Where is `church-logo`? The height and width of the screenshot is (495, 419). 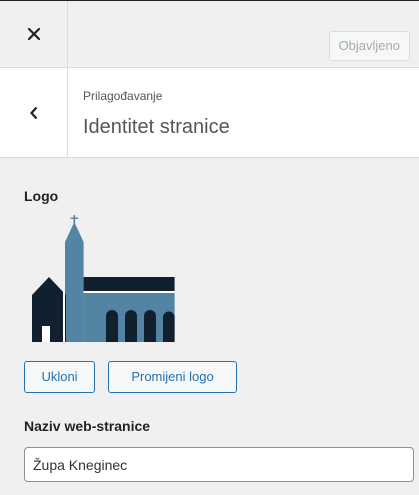 church-logo is located at coordinates (103, 279).